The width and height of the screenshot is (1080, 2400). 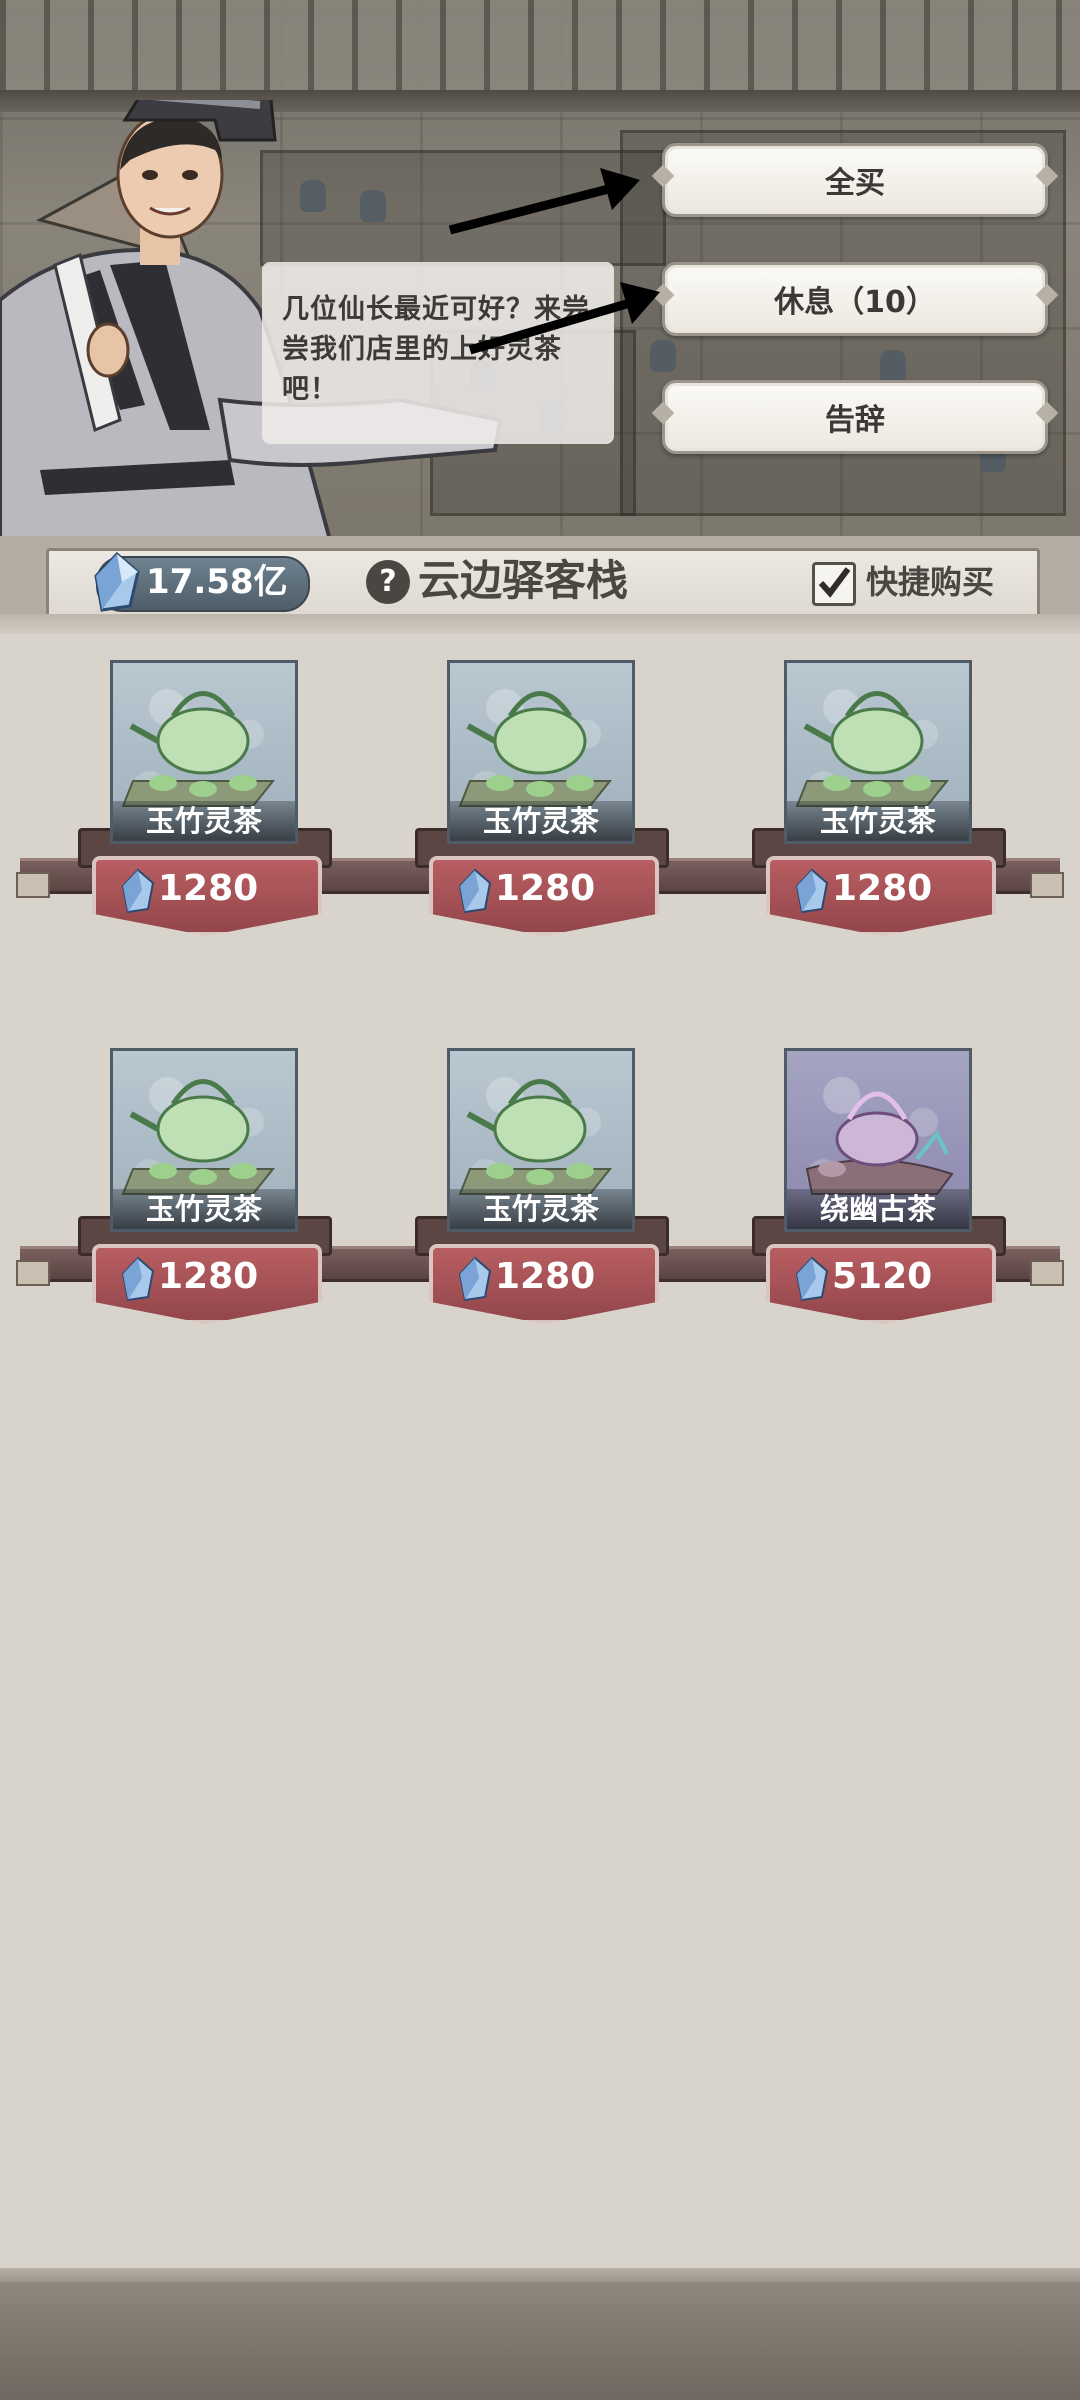 I want to click on shop-item-card: 绕幽古茶 5120, so click(x=881, y=1198).